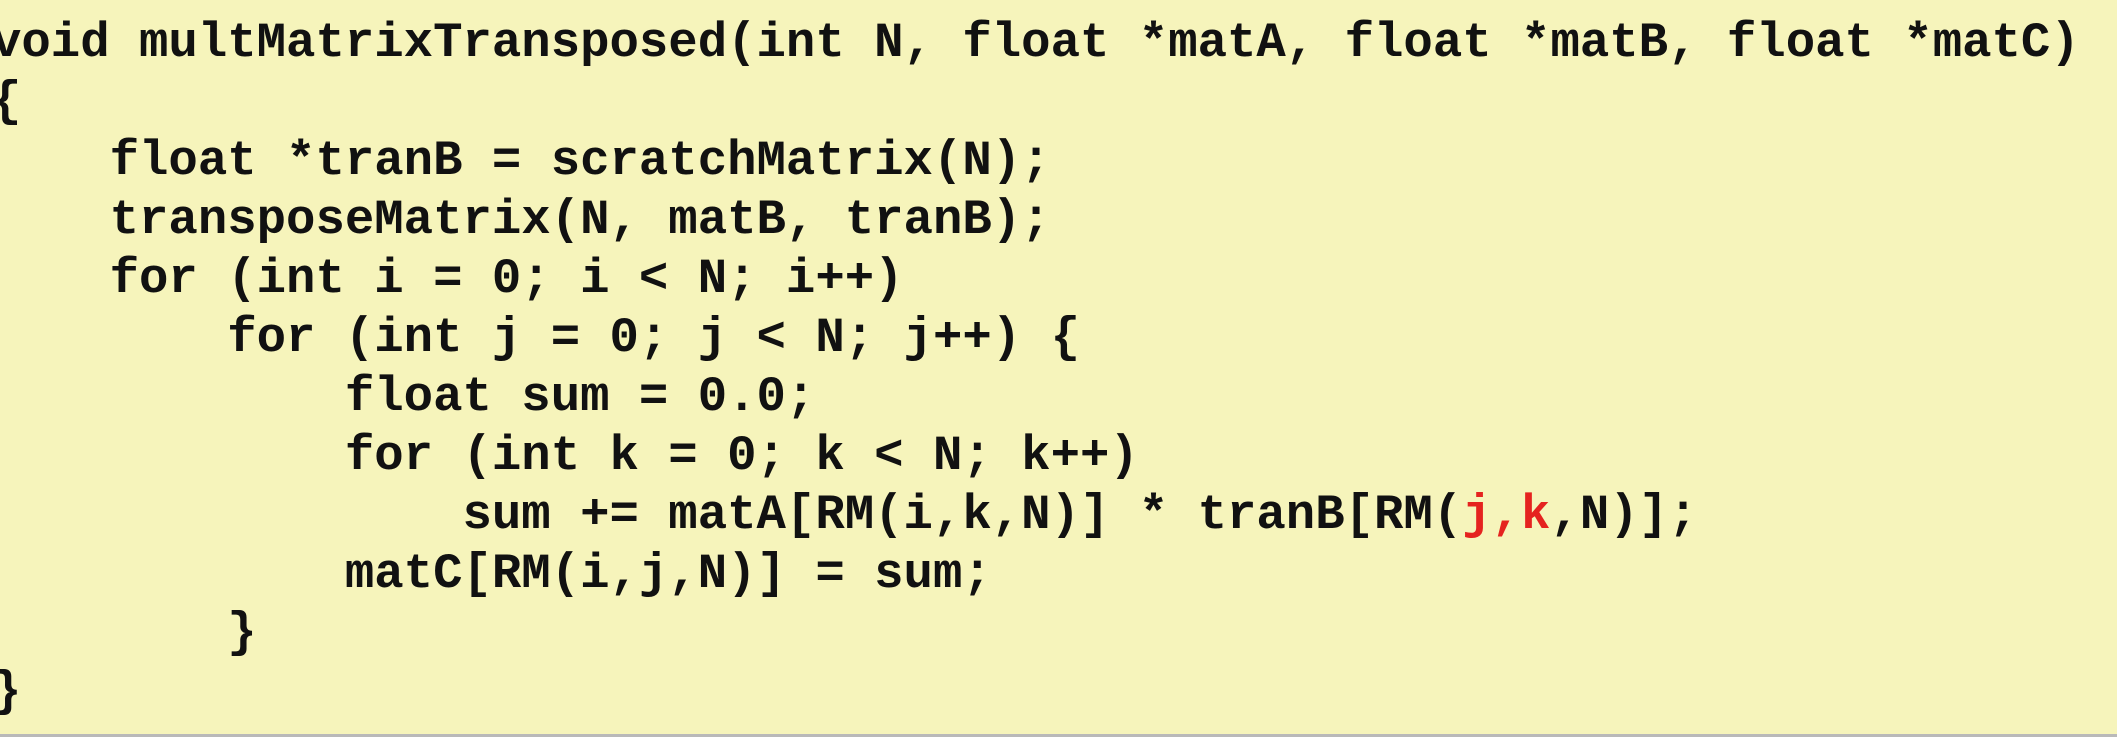  Describe the element at coordinates (496, 574) in the screenshot. I see `code-line-10: matC[RM(i,j,N)] = sum;` at that location.